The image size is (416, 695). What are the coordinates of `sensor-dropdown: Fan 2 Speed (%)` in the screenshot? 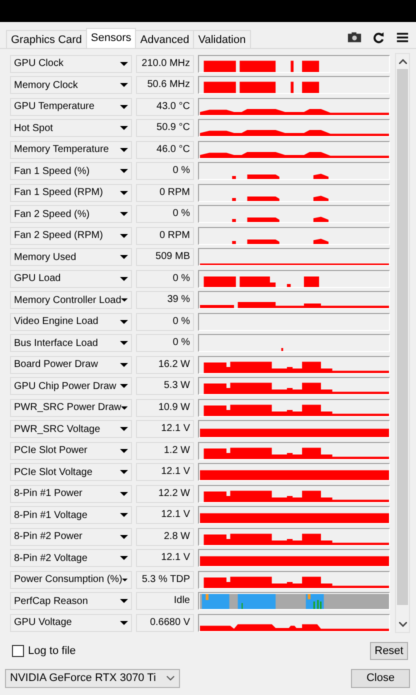 It's located at (71, 214).